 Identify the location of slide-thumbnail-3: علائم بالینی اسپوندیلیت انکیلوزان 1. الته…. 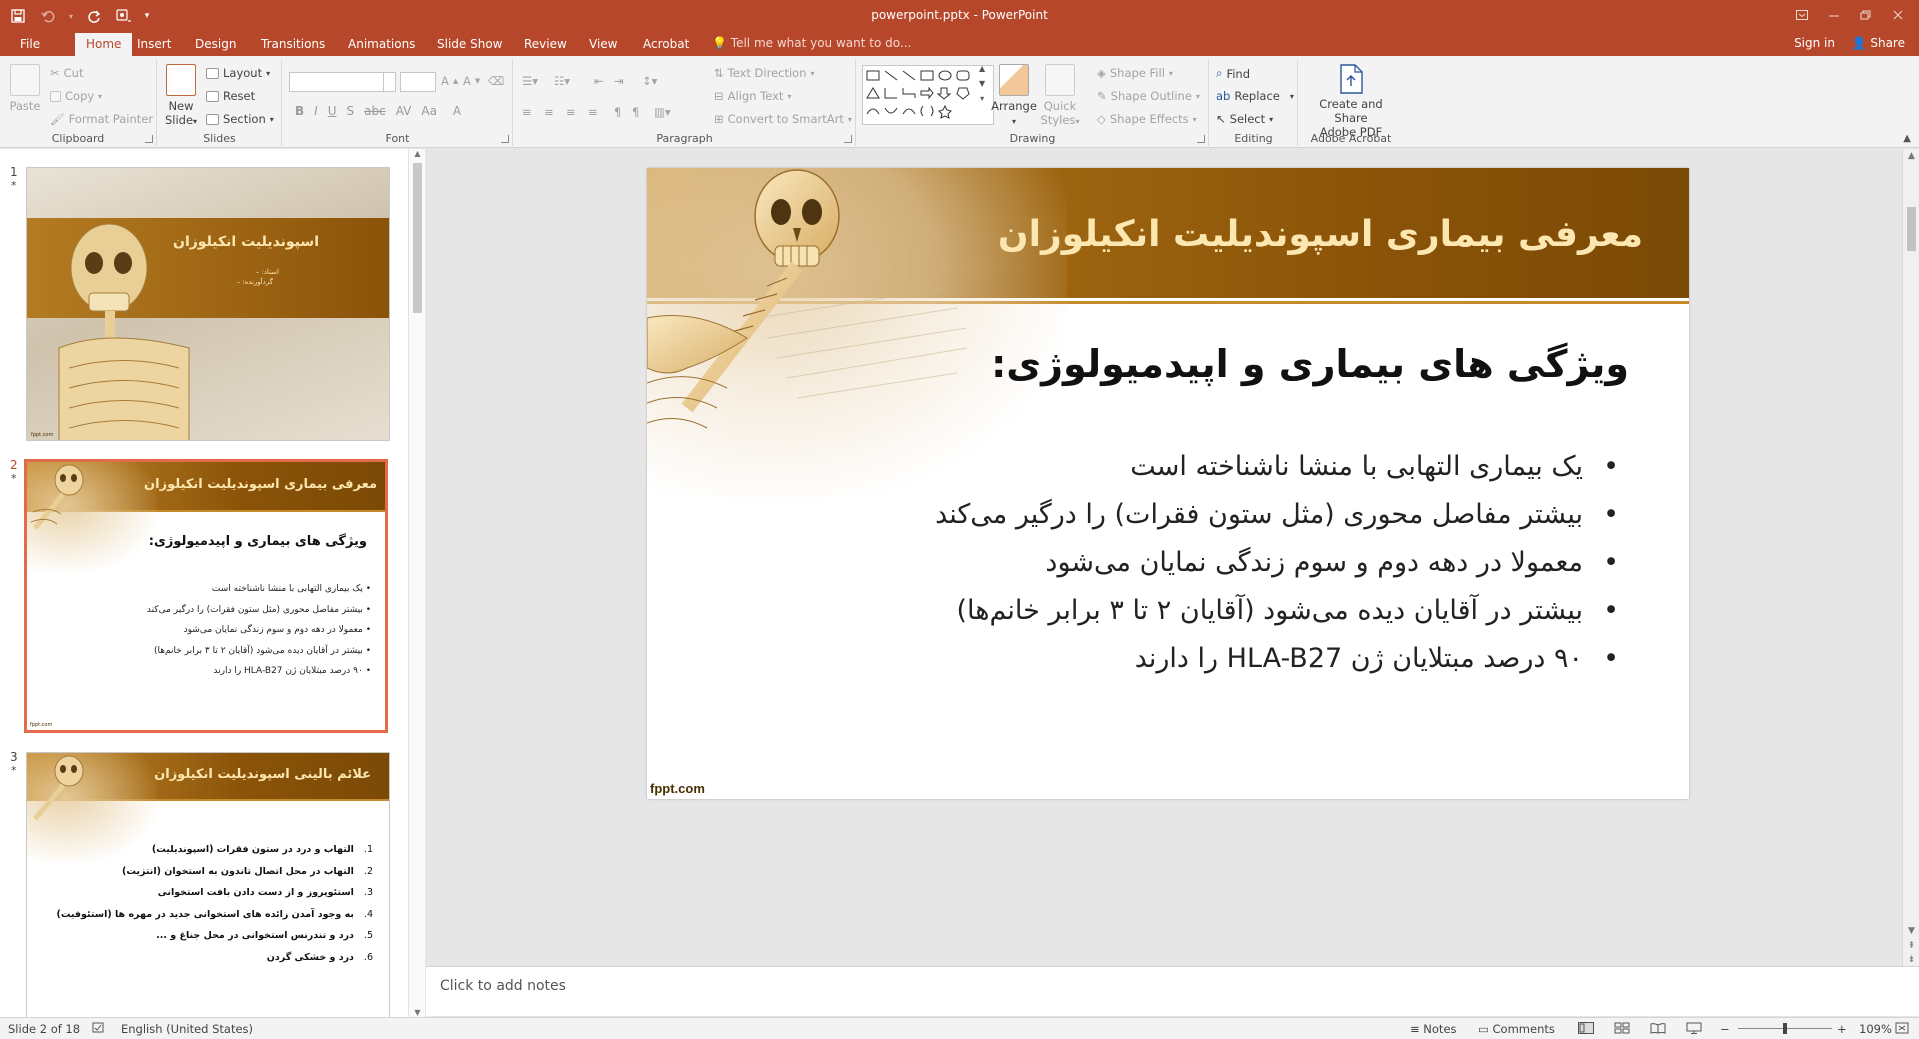
(208, 889).